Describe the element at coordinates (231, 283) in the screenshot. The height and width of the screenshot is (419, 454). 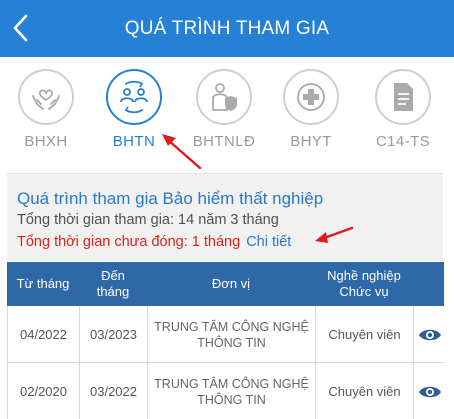
I see `col-unit: Đơn vị` at that location.